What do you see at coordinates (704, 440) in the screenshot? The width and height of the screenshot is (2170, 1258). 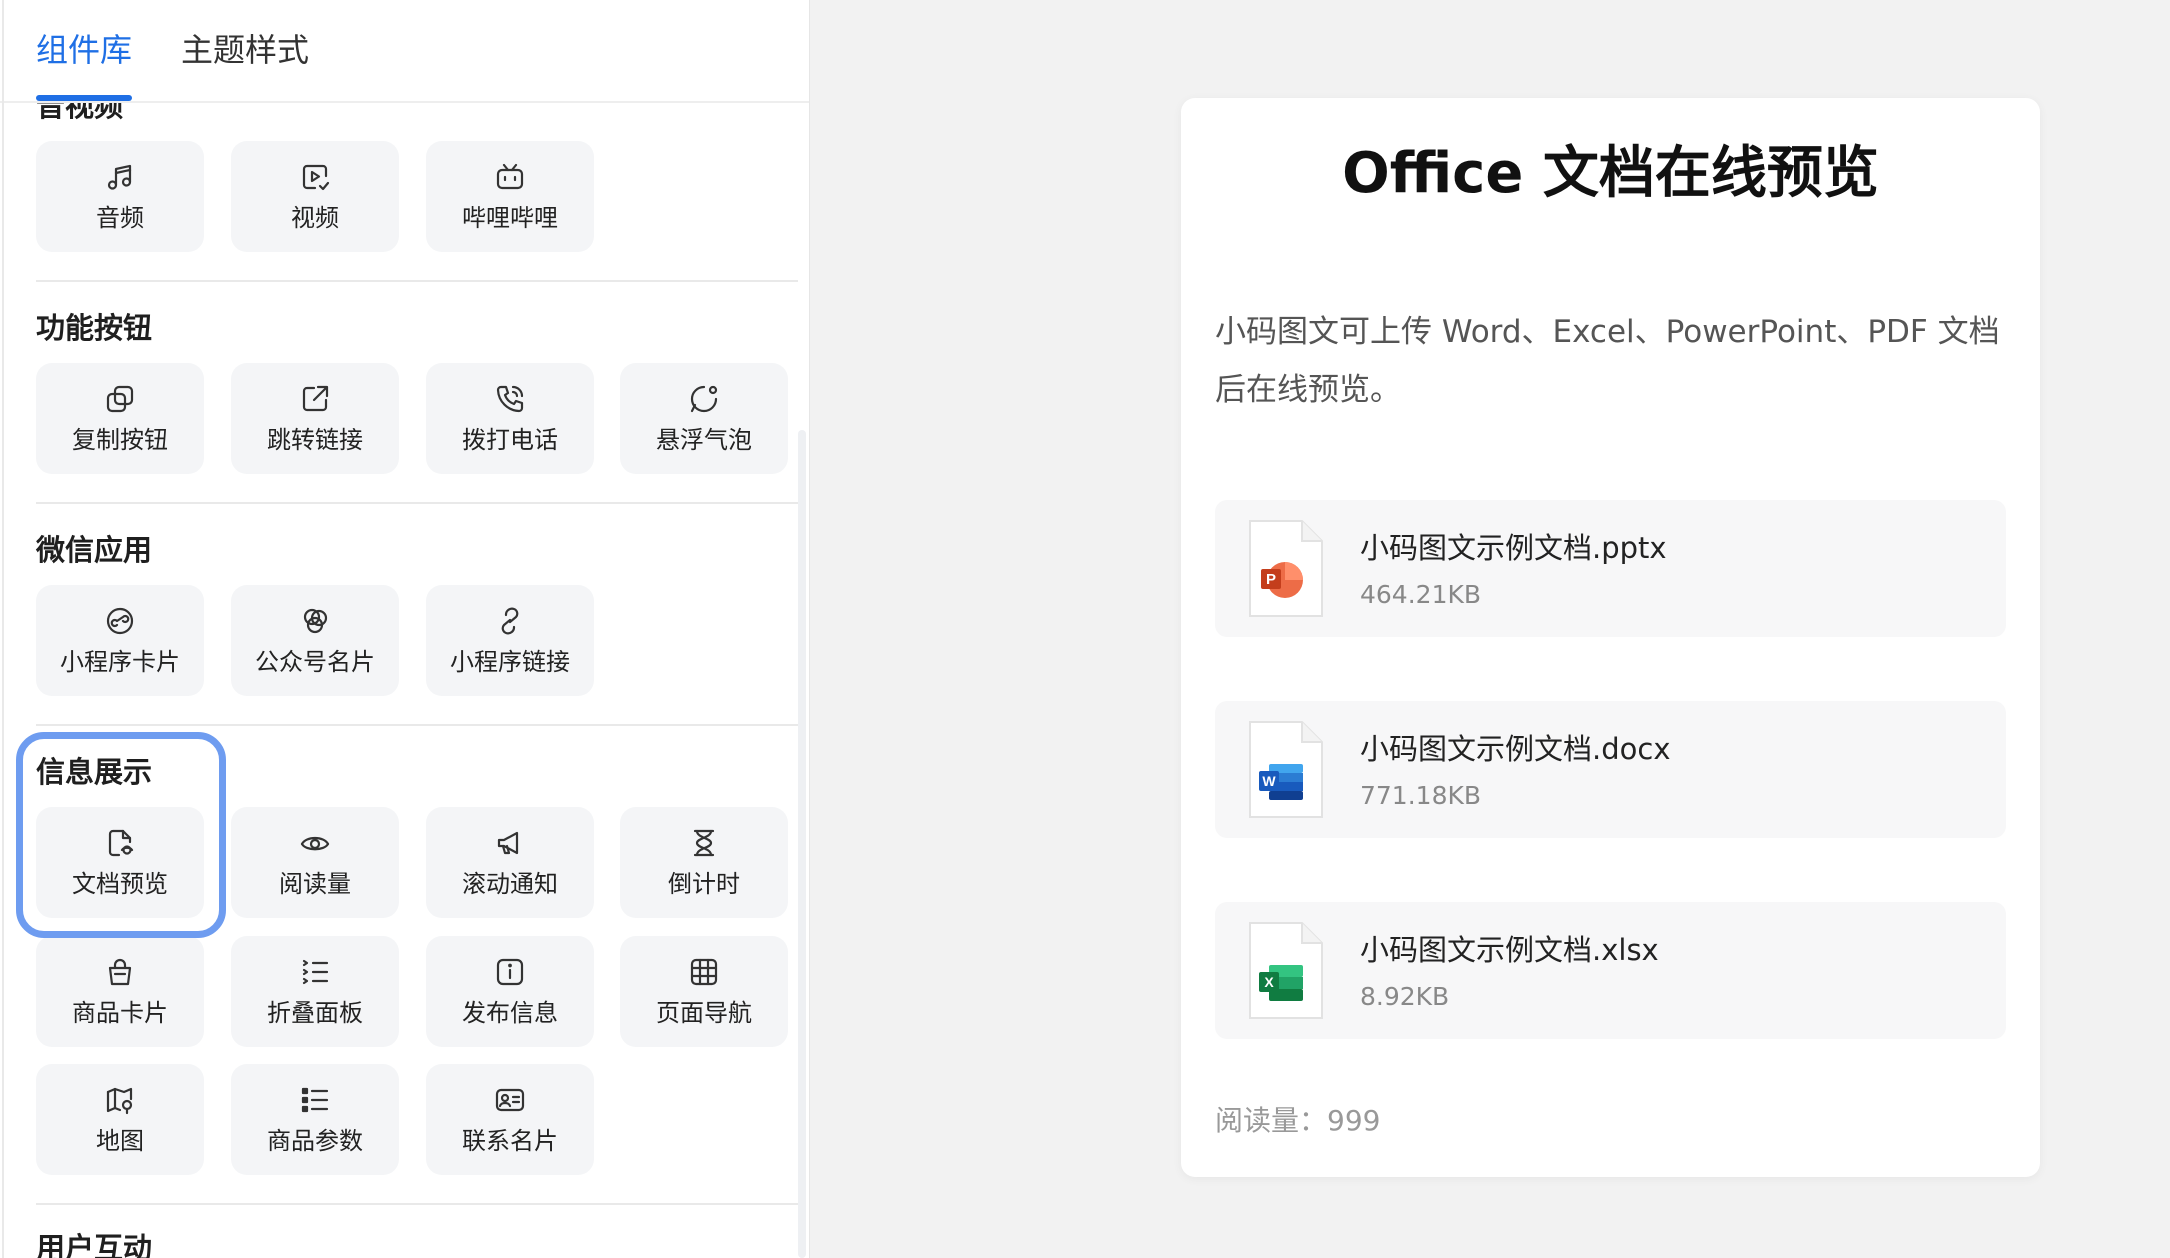 I see `tile-label: 悬浮气泡` at bounding box center [704, 440].